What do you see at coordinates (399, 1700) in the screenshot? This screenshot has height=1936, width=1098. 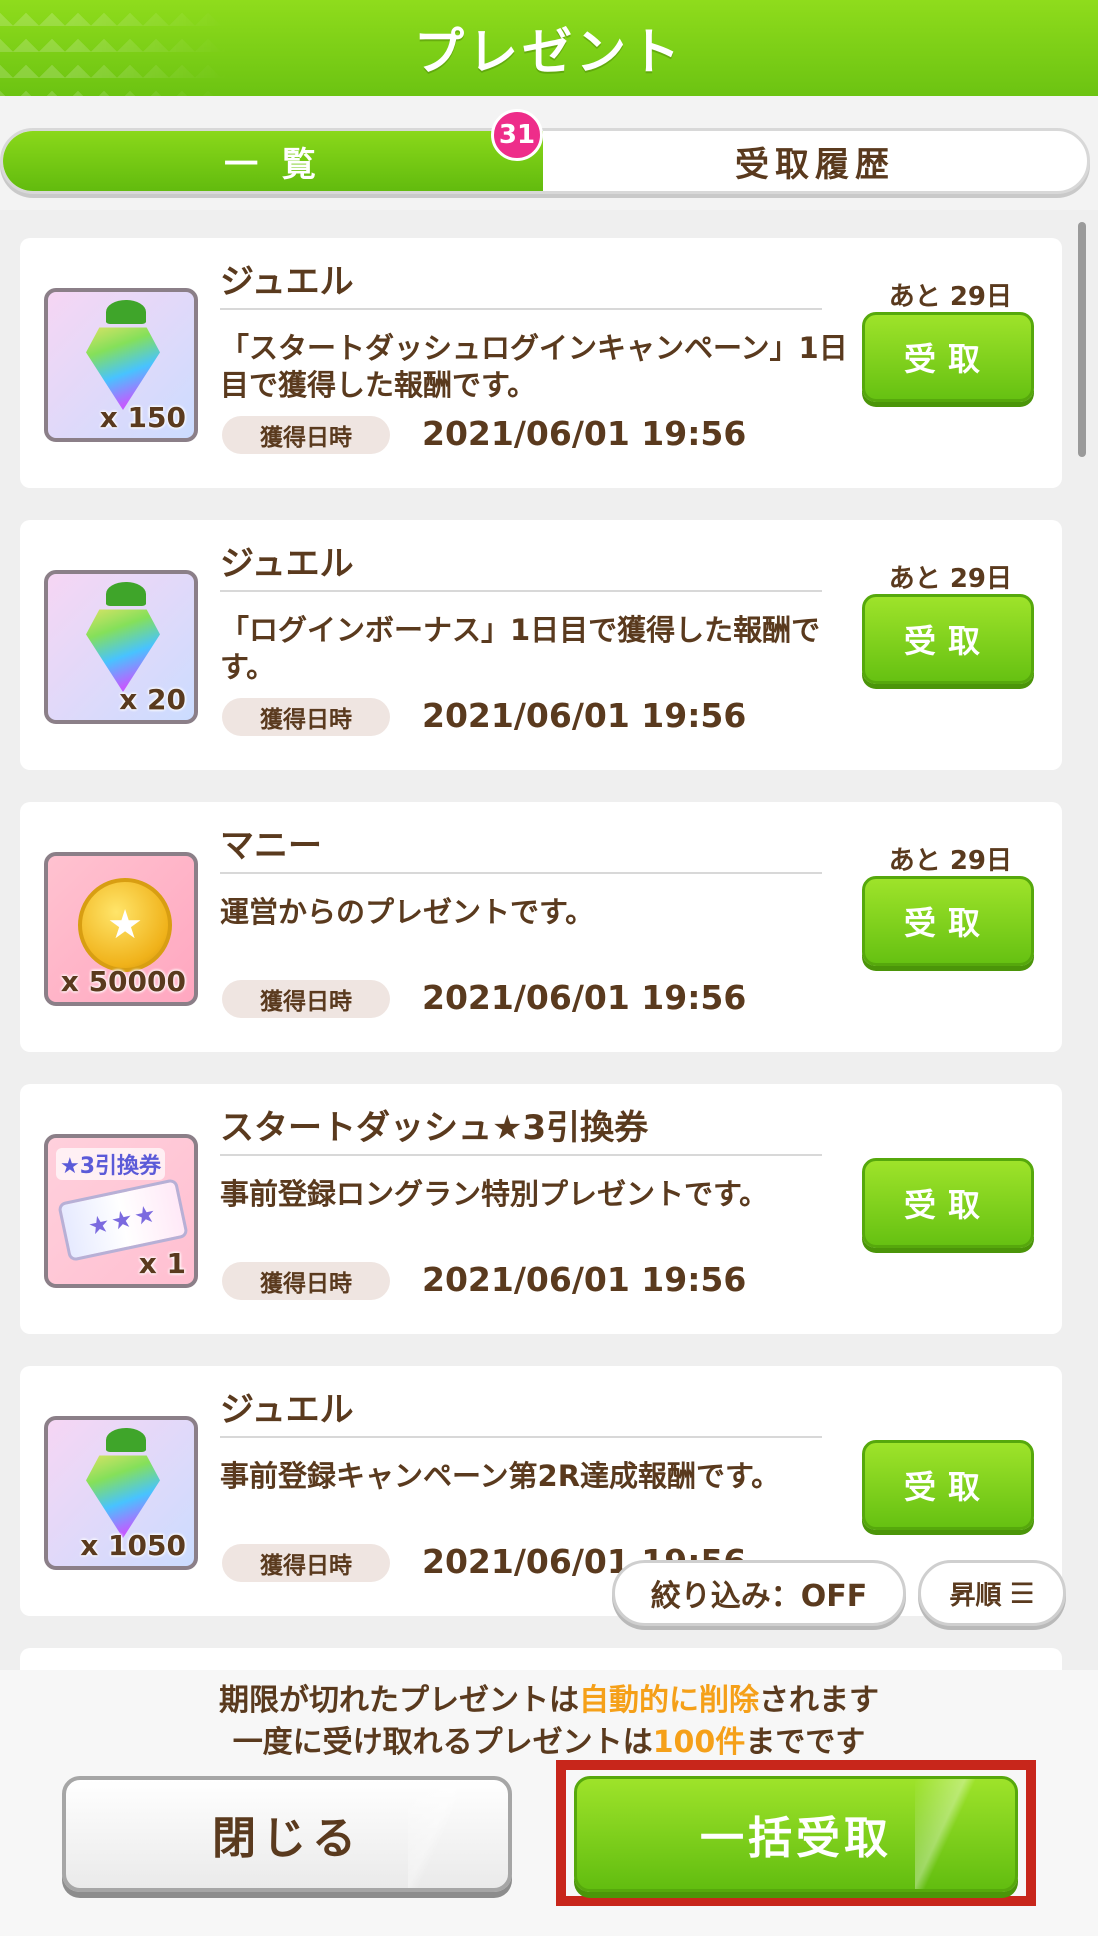 I see `notice-text-part: 期限が切れたプレゼントは` at bounding box center [399, 1700].